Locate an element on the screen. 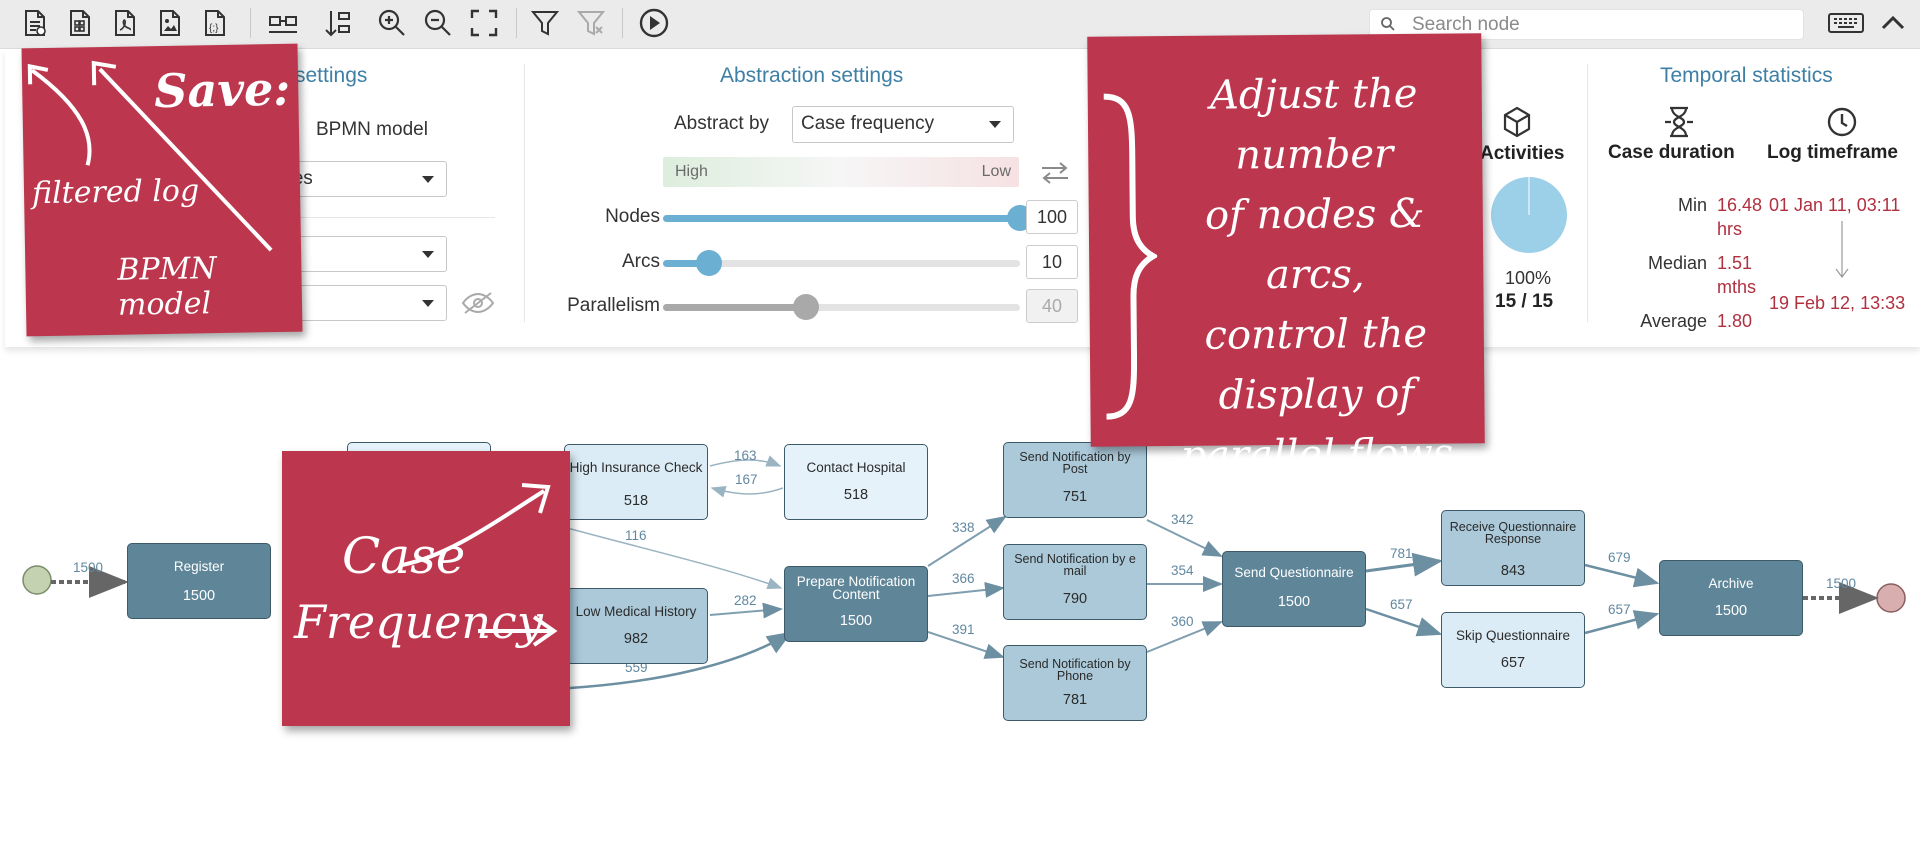  parallelism-slider-handle is located at coordinates (805, 307).